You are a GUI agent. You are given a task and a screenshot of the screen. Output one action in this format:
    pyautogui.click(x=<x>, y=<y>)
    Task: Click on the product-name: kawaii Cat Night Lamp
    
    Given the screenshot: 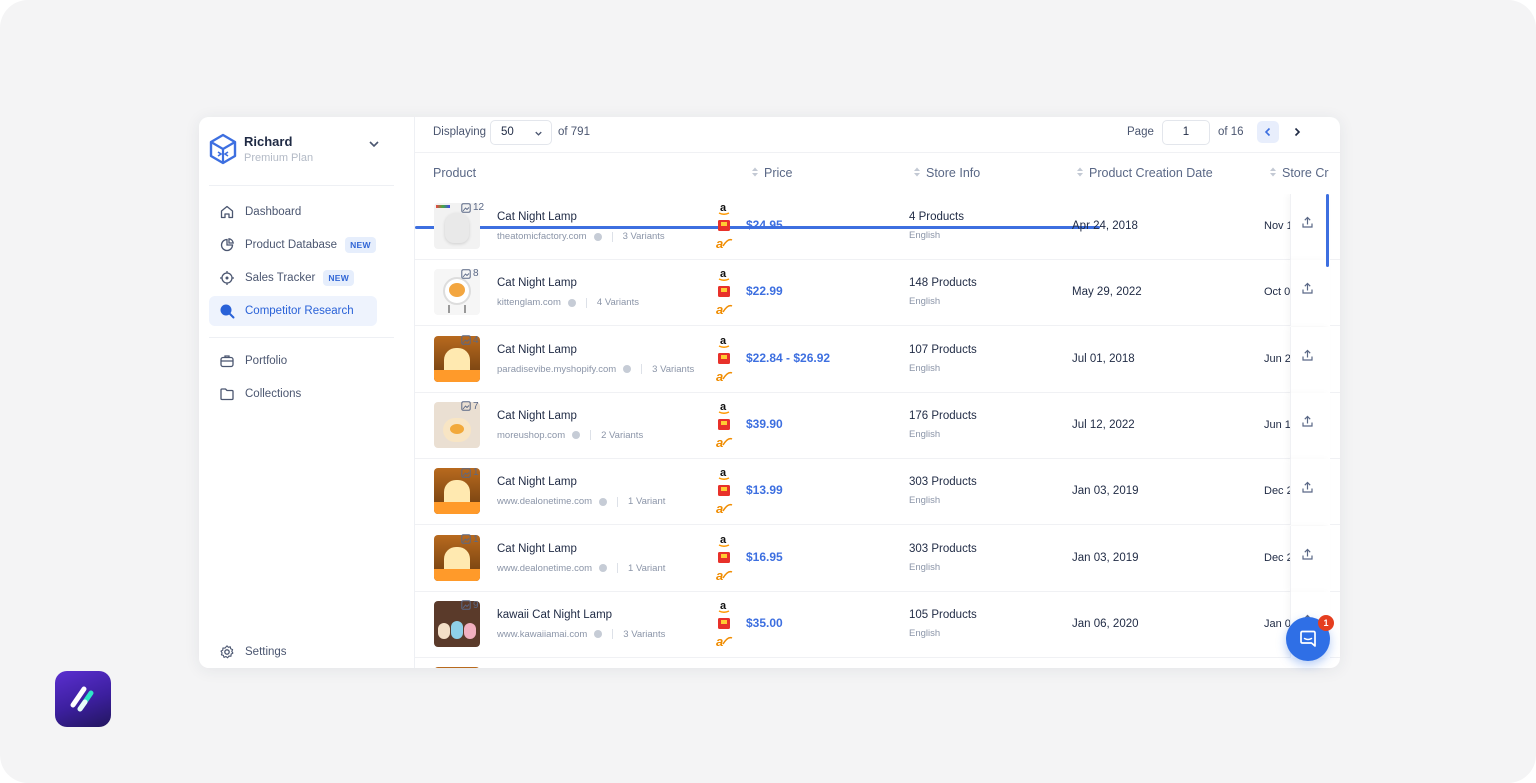 What is the action you would take?
    pyautogui.click(x=554, y=615)
    